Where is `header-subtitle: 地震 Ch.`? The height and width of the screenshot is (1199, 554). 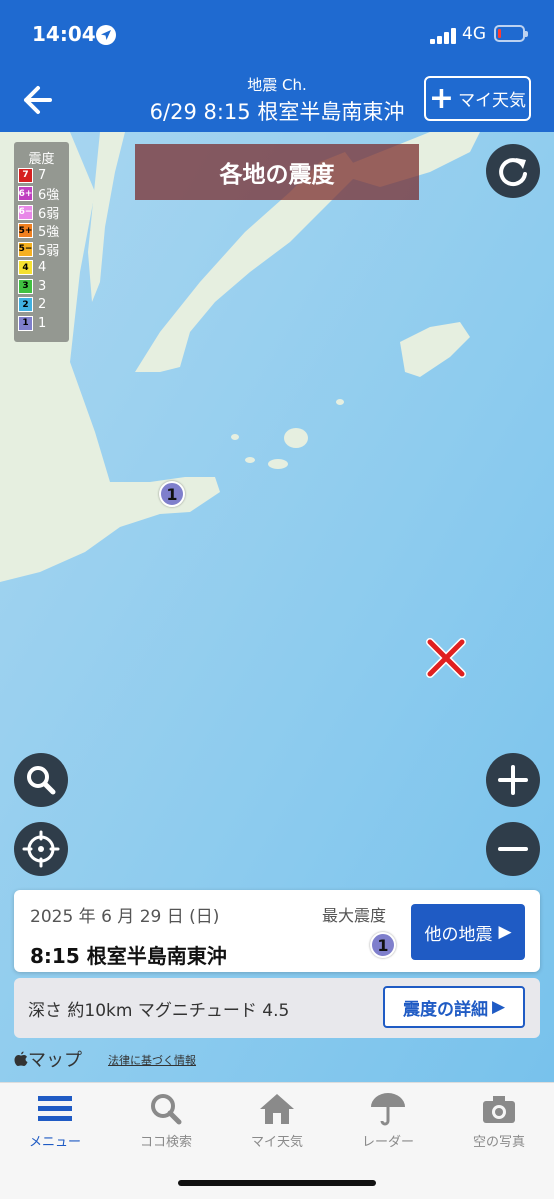 header-subtitle: 地震 Ch. is located at coordinates (277, 85).